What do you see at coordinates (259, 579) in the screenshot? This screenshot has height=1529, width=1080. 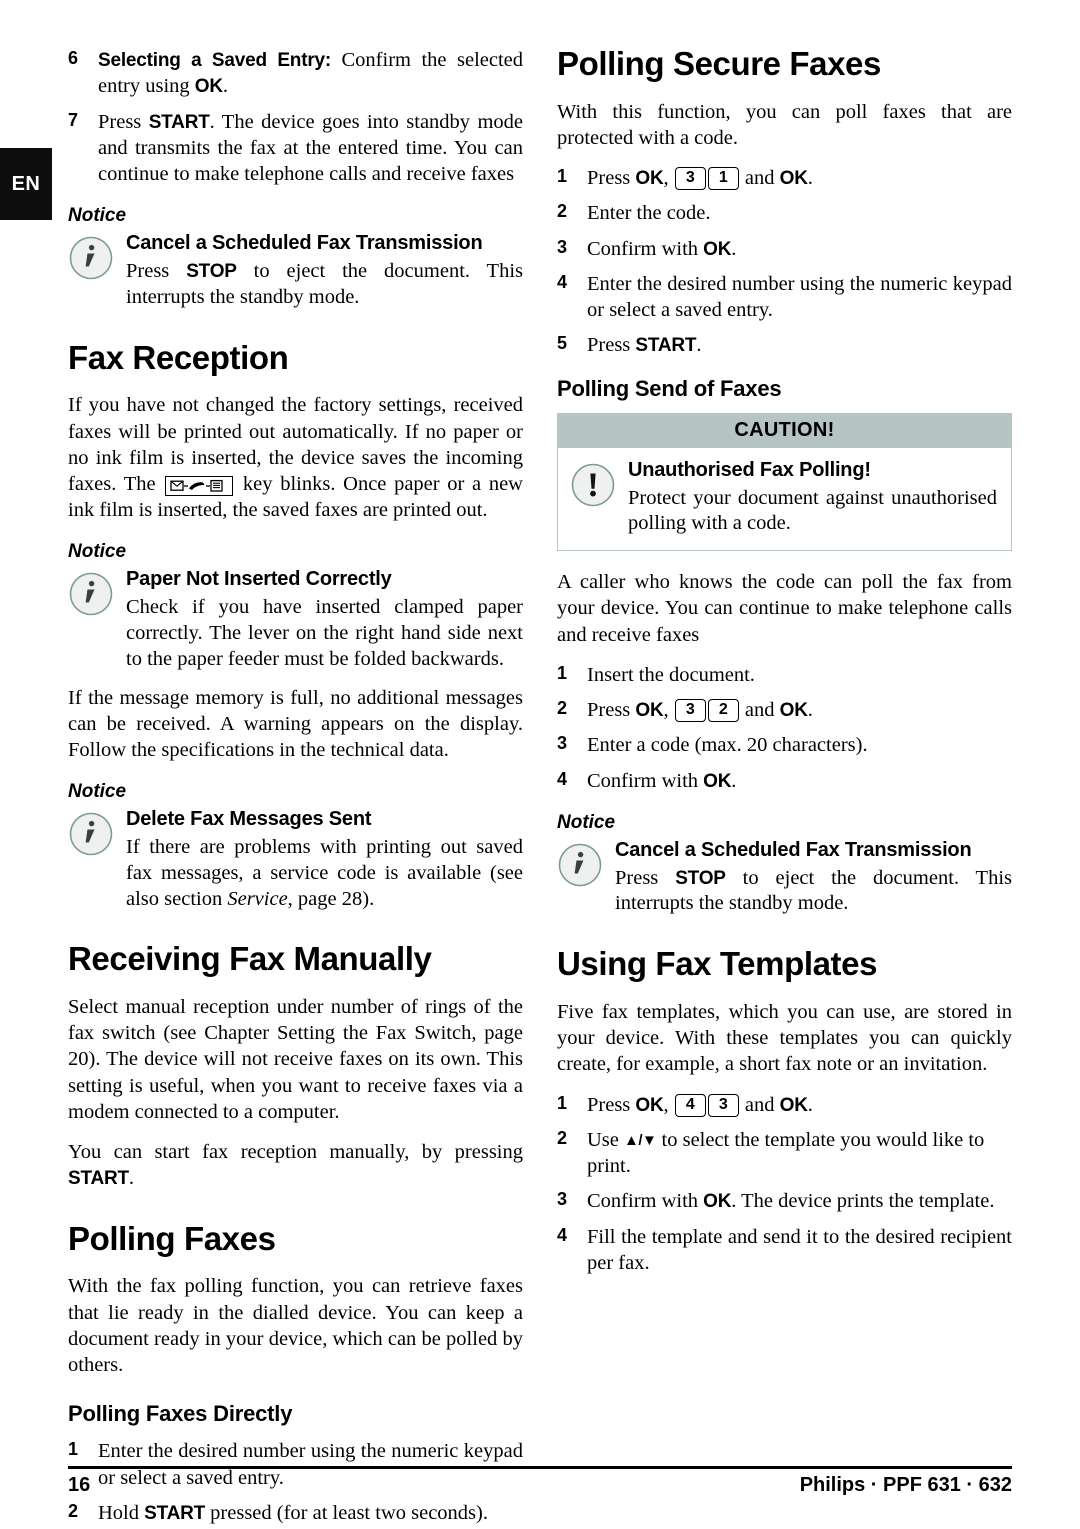 I see `notice-title: Paper Not Inserted Correctly` at bounding box center [259, 579].